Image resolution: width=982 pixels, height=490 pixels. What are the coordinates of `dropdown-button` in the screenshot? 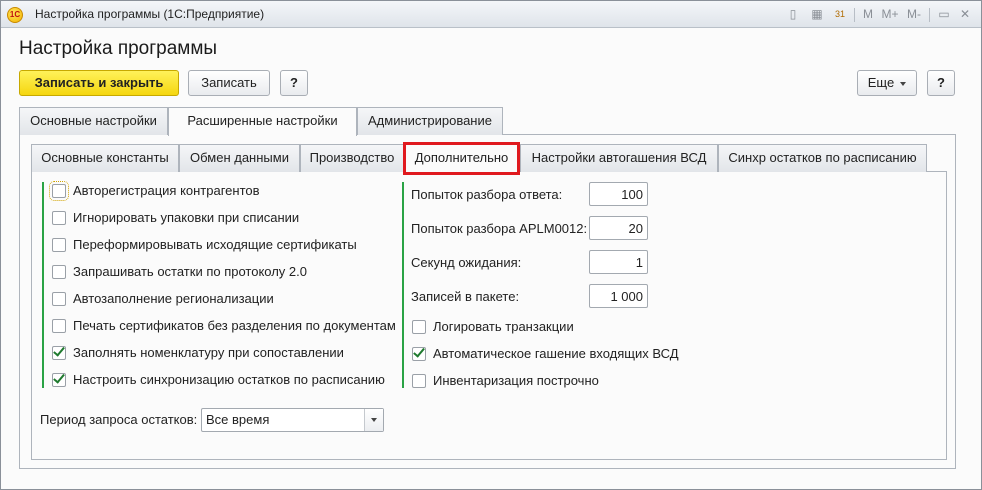 It's located at (373, 420).